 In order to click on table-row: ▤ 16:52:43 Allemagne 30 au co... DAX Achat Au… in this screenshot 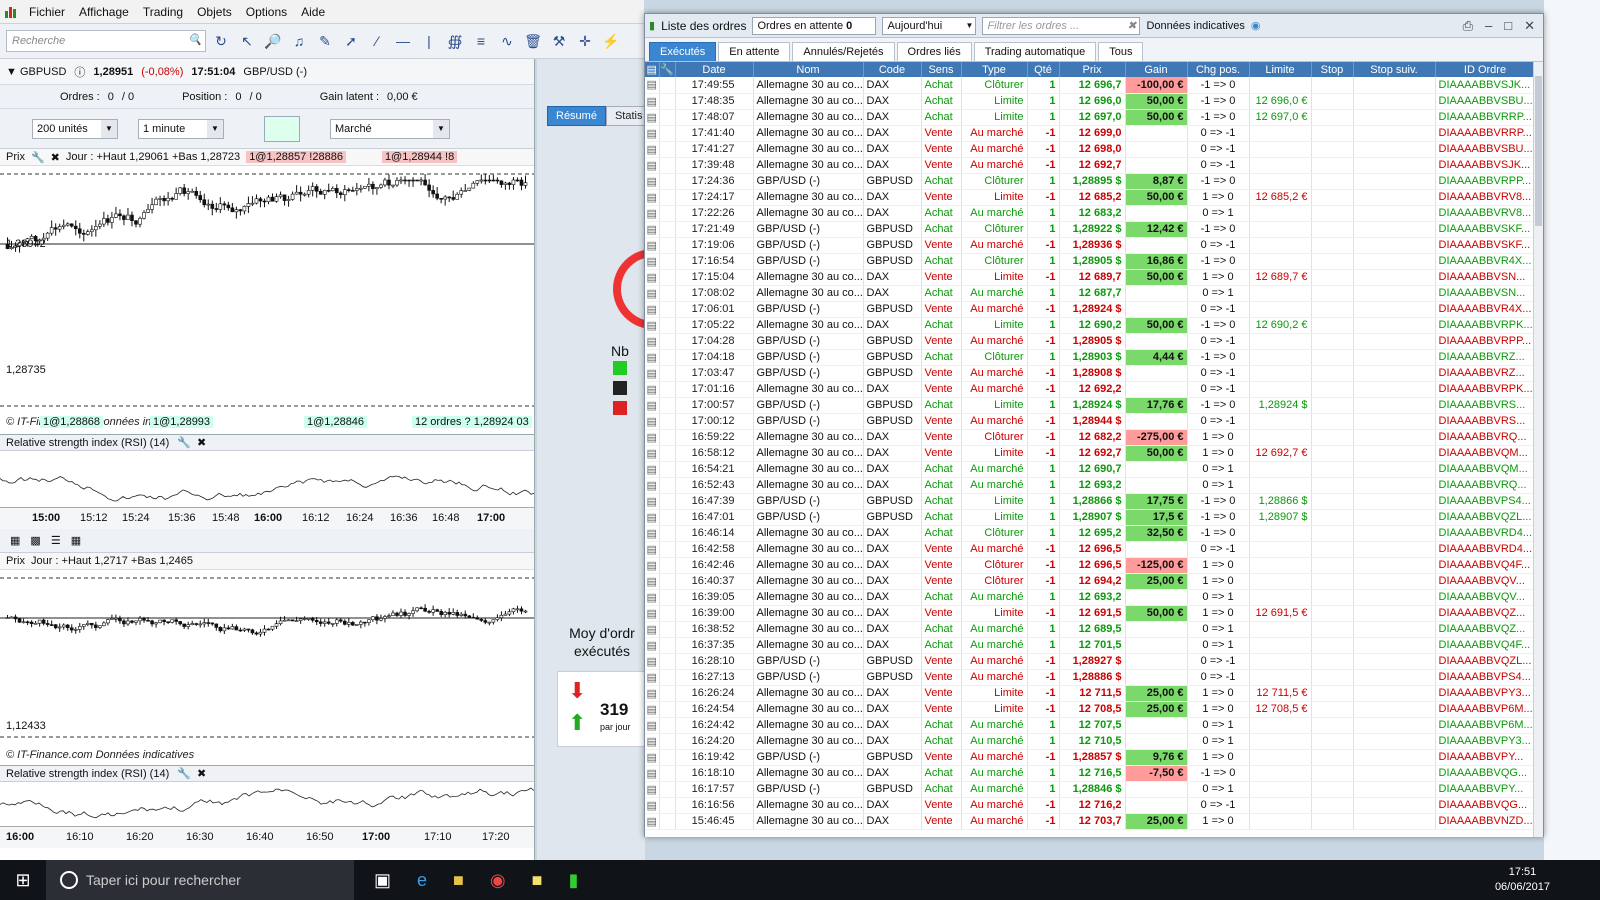, I will do `click(1090, 485)`.